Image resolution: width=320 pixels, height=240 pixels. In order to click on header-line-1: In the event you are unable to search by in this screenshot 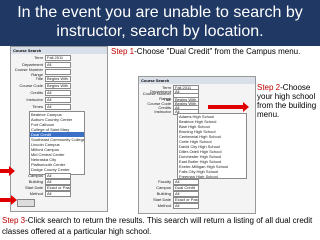, I will do `click(160, 12)`.